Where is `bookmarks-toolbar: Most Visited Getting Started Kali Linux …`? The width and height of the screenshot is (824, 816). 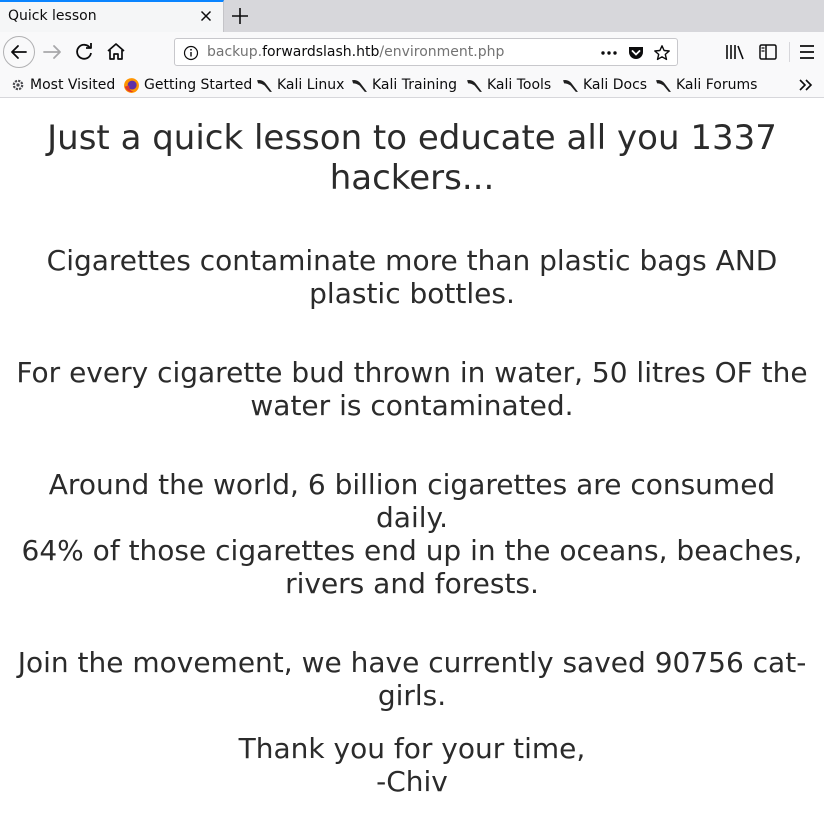
bookmarks-toolbar: Most Visited Getting Started Kali Linux … is located at coordinates (412, 85).